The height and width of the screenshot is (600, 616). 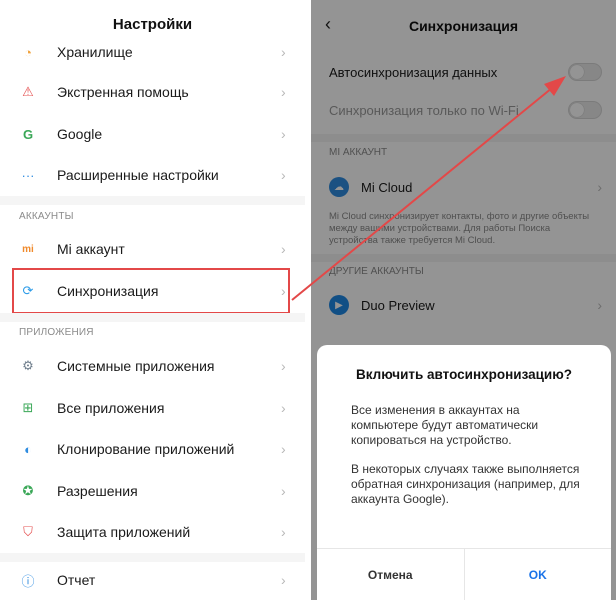 What do you see at coordinates (124, 532) in the screenshot?
I see `settings-item-label: Защита приложений` at bounding box center [124, 532].